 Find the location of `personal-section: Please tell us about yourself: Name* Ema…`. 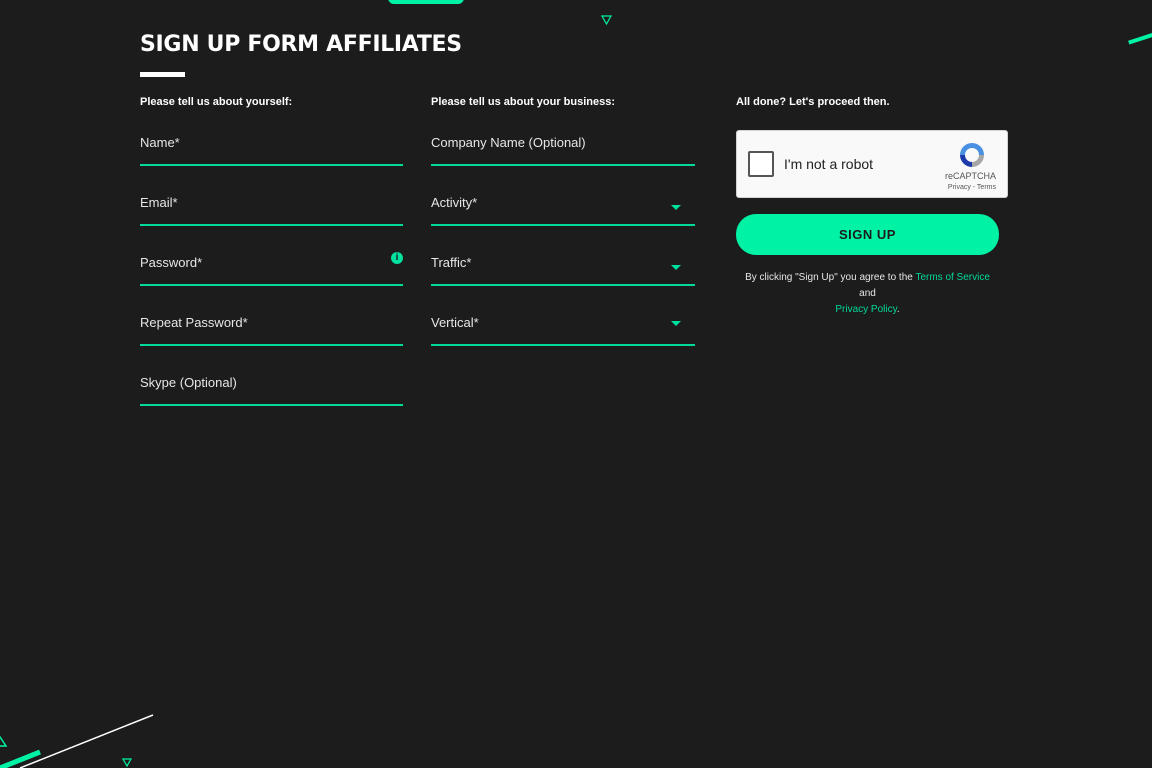

personal-section: Please tell us about yourself: Name* Ema… is located at coordinates (271, 251).